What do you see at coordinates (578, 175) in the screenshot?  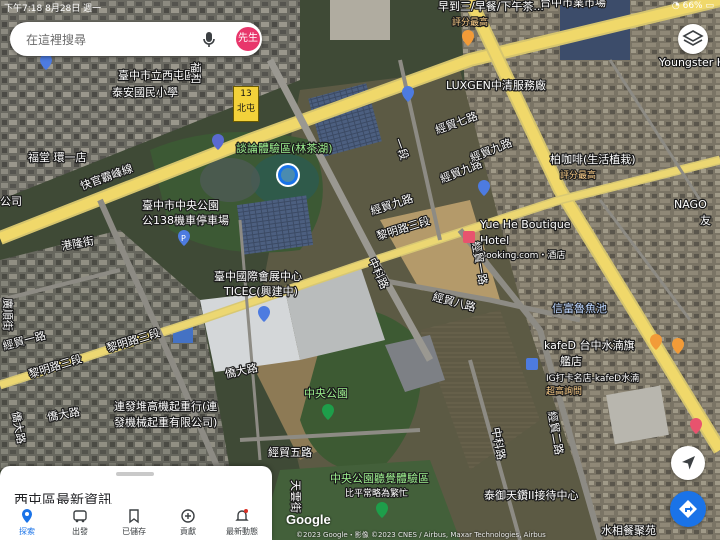 I see `label-coffee-rating: 評分最高` at bounding box center [578, 175].